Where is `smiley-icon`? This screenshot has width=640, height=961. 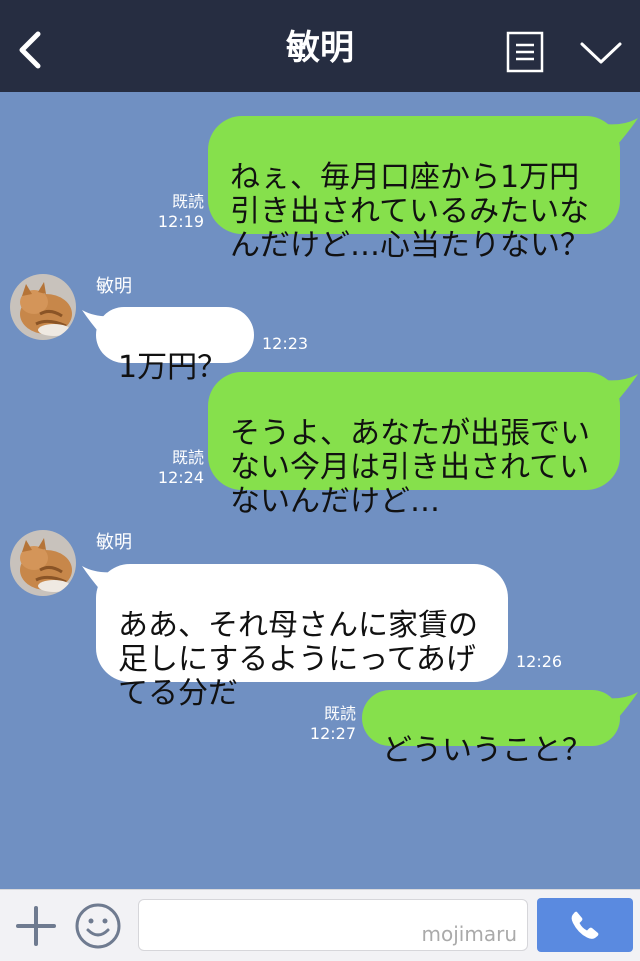 smiley-icon is located at coordinates (98, 926).